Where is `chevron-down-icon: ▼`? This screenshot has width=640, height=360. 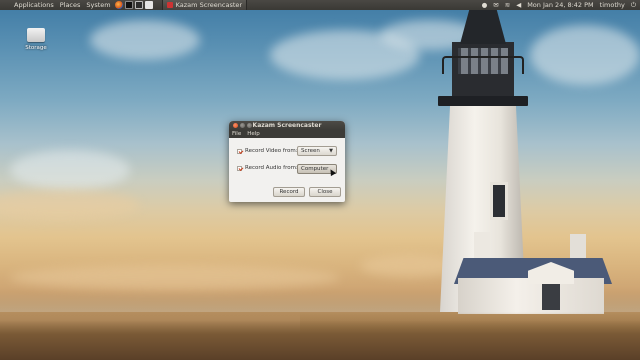 chevron-down-icon: ▼ is located at coordinates (331, 151).